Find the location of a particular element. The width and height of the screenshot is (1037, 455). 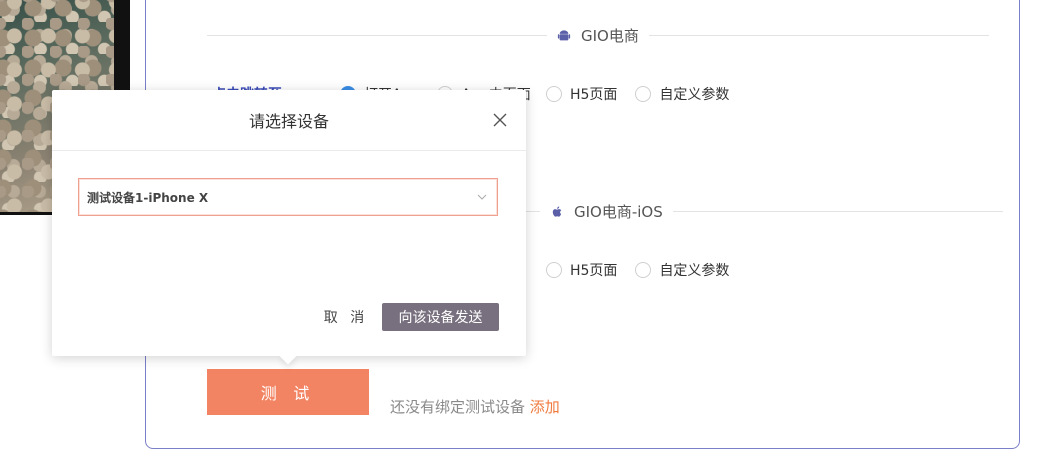

bind-device-hint: 还没有绑定测试设备 添加 is located at coordinates (475, 406).